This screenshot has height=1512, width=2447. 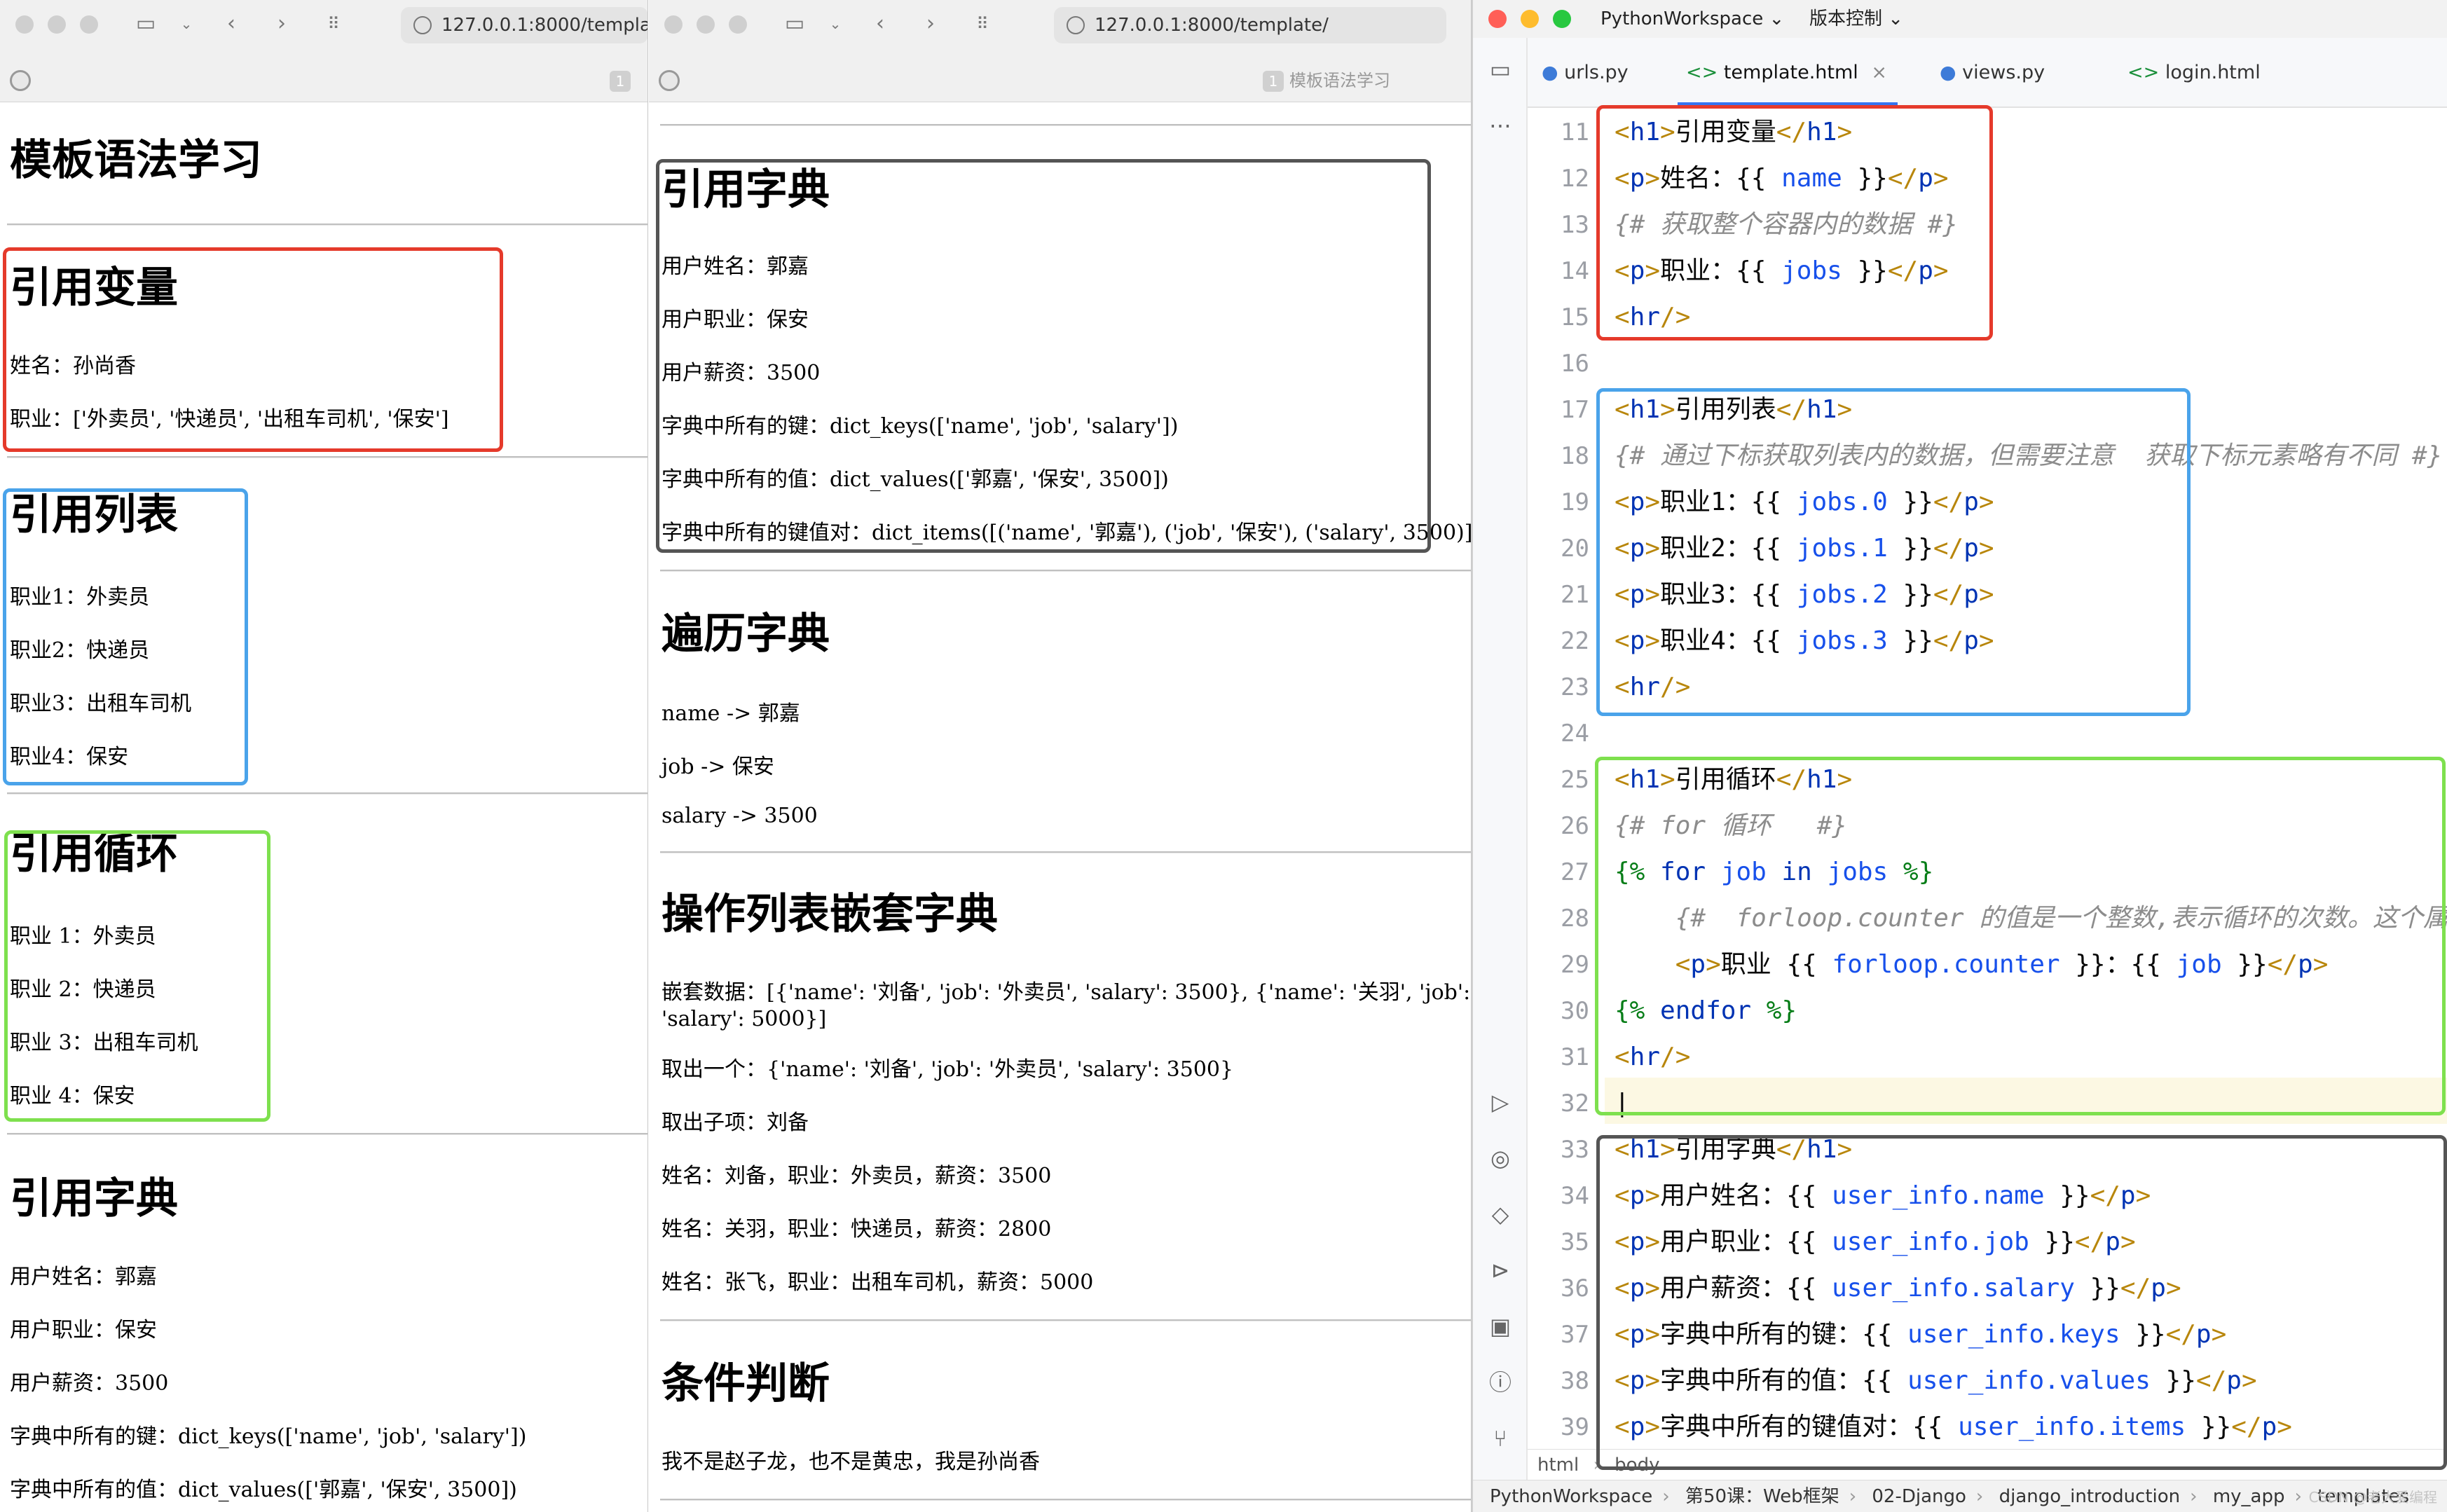 I want to click on breadcrumb-html: html, so click(x=1558, y=1465).